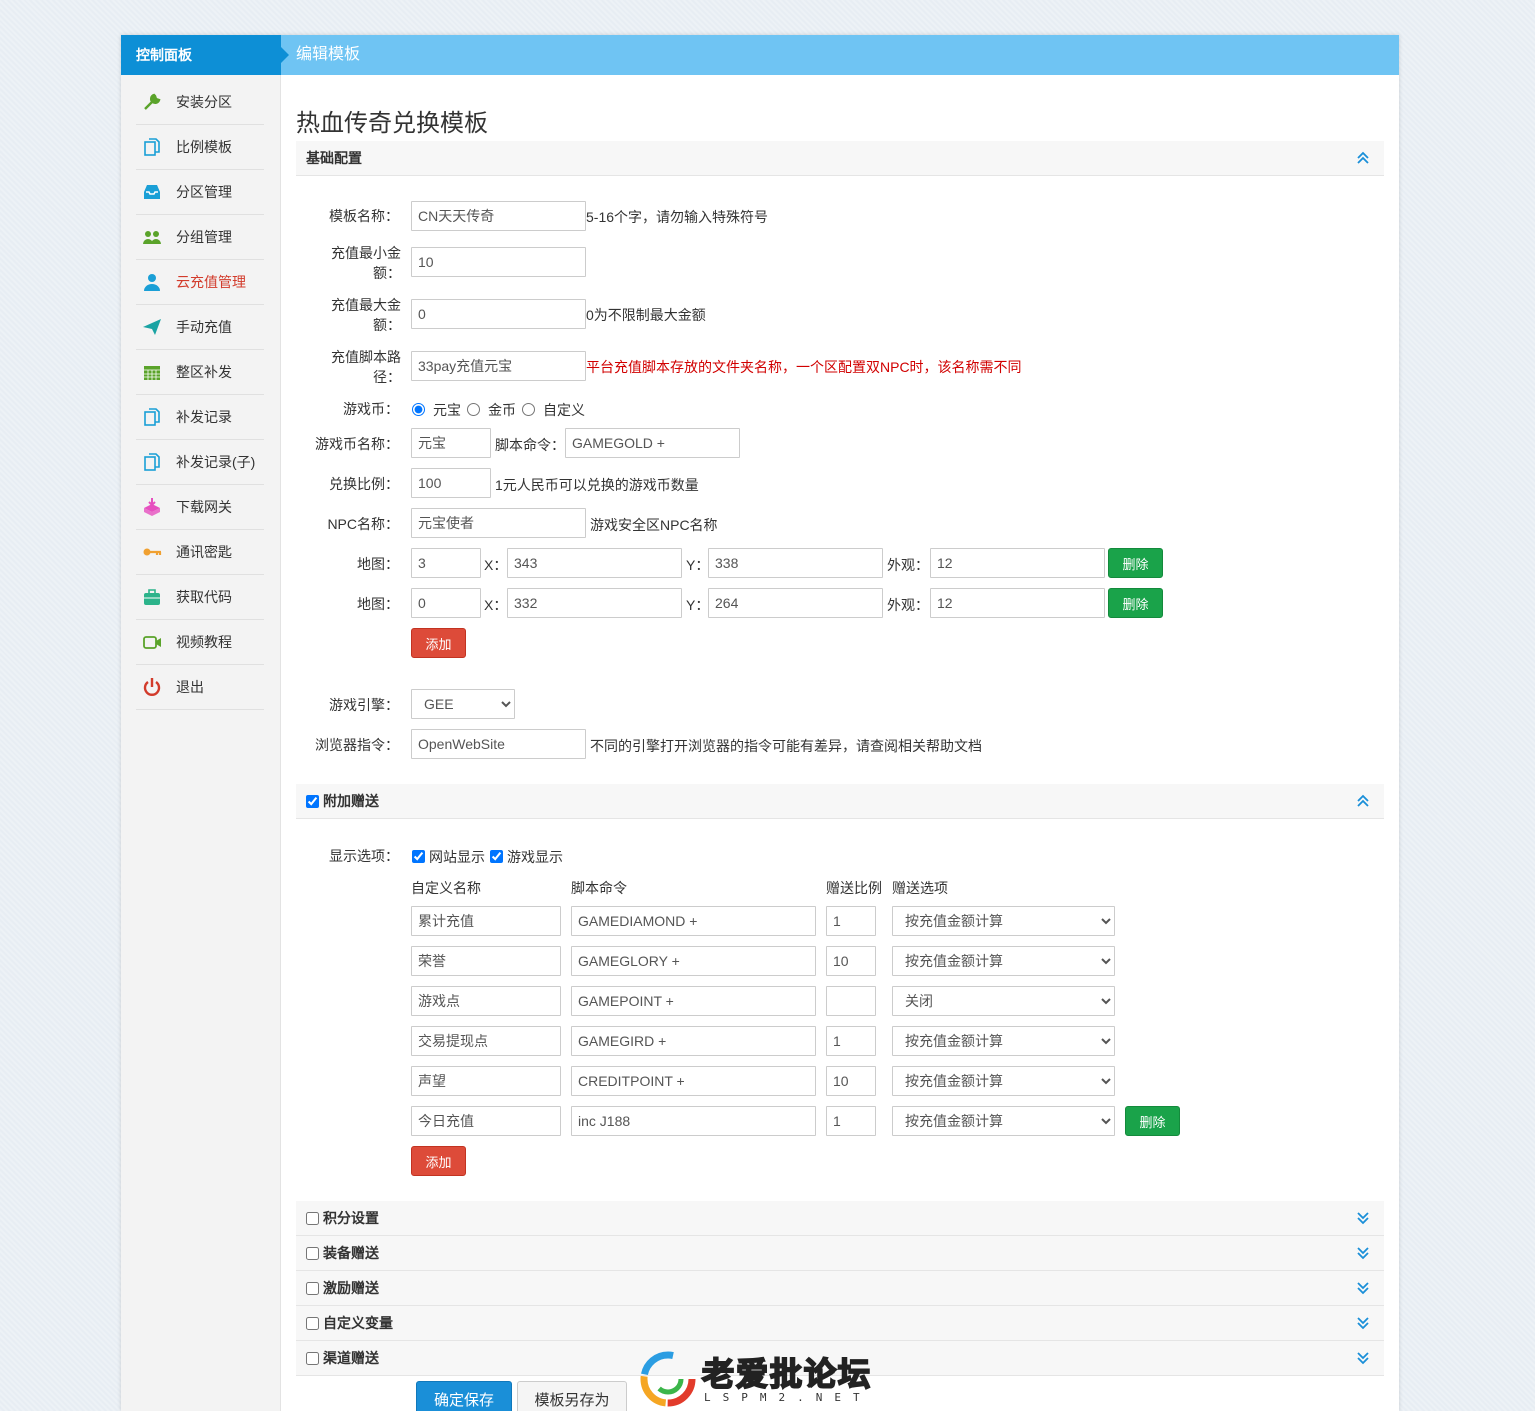  Describe the element at coordinates (200, 597) in the screenshot. I see `sidebar-item: 获取代码` at that location.